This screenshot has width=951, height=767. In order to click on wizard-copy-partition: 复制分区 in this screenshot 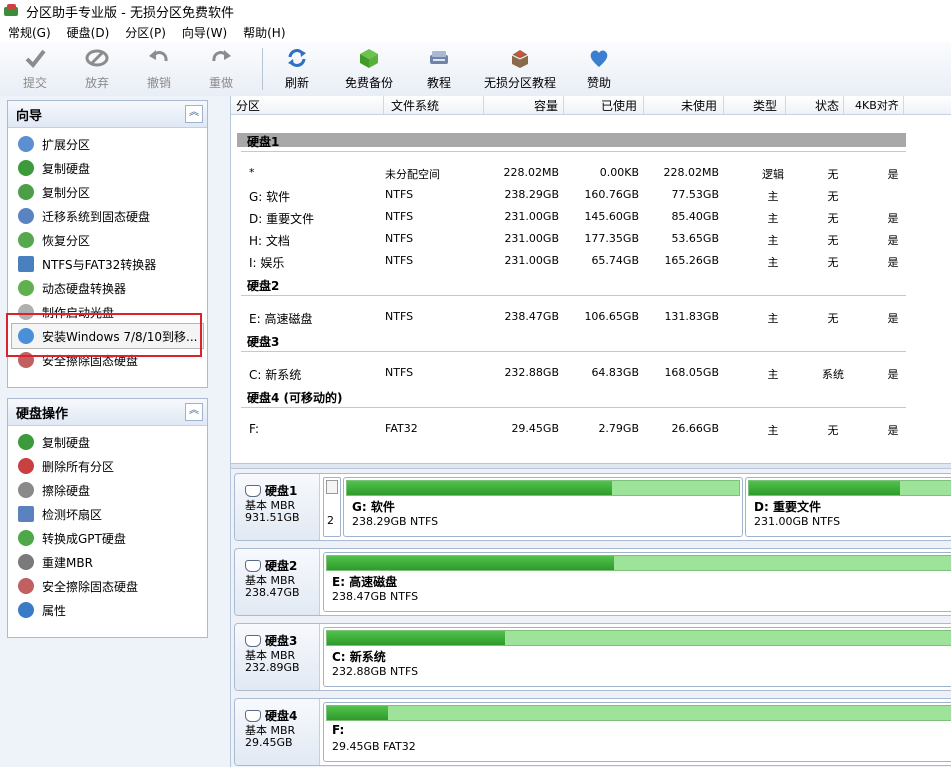, I will do `click(107, 192)`.